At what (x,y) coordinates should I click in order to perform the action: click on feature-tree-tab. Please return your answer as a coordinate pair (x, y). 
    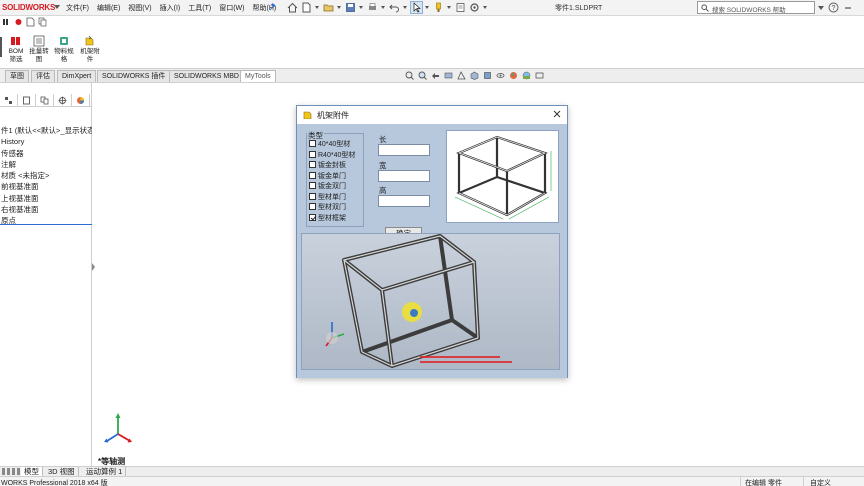
    Looking at the image, I should click on (9, 100).